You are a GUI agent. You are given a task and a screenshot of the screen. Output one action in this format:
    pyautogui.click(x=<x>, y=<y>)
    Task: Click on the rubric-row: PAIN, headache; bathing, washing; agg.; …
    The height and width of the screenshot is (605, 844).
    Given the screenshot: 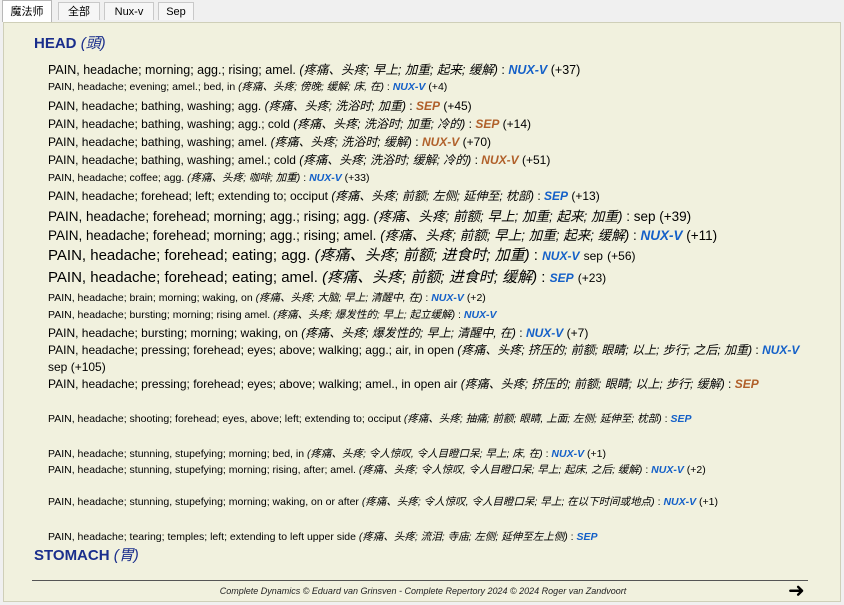 What is the action you would take?
    pyautogui.click(x=289, y=123)
    